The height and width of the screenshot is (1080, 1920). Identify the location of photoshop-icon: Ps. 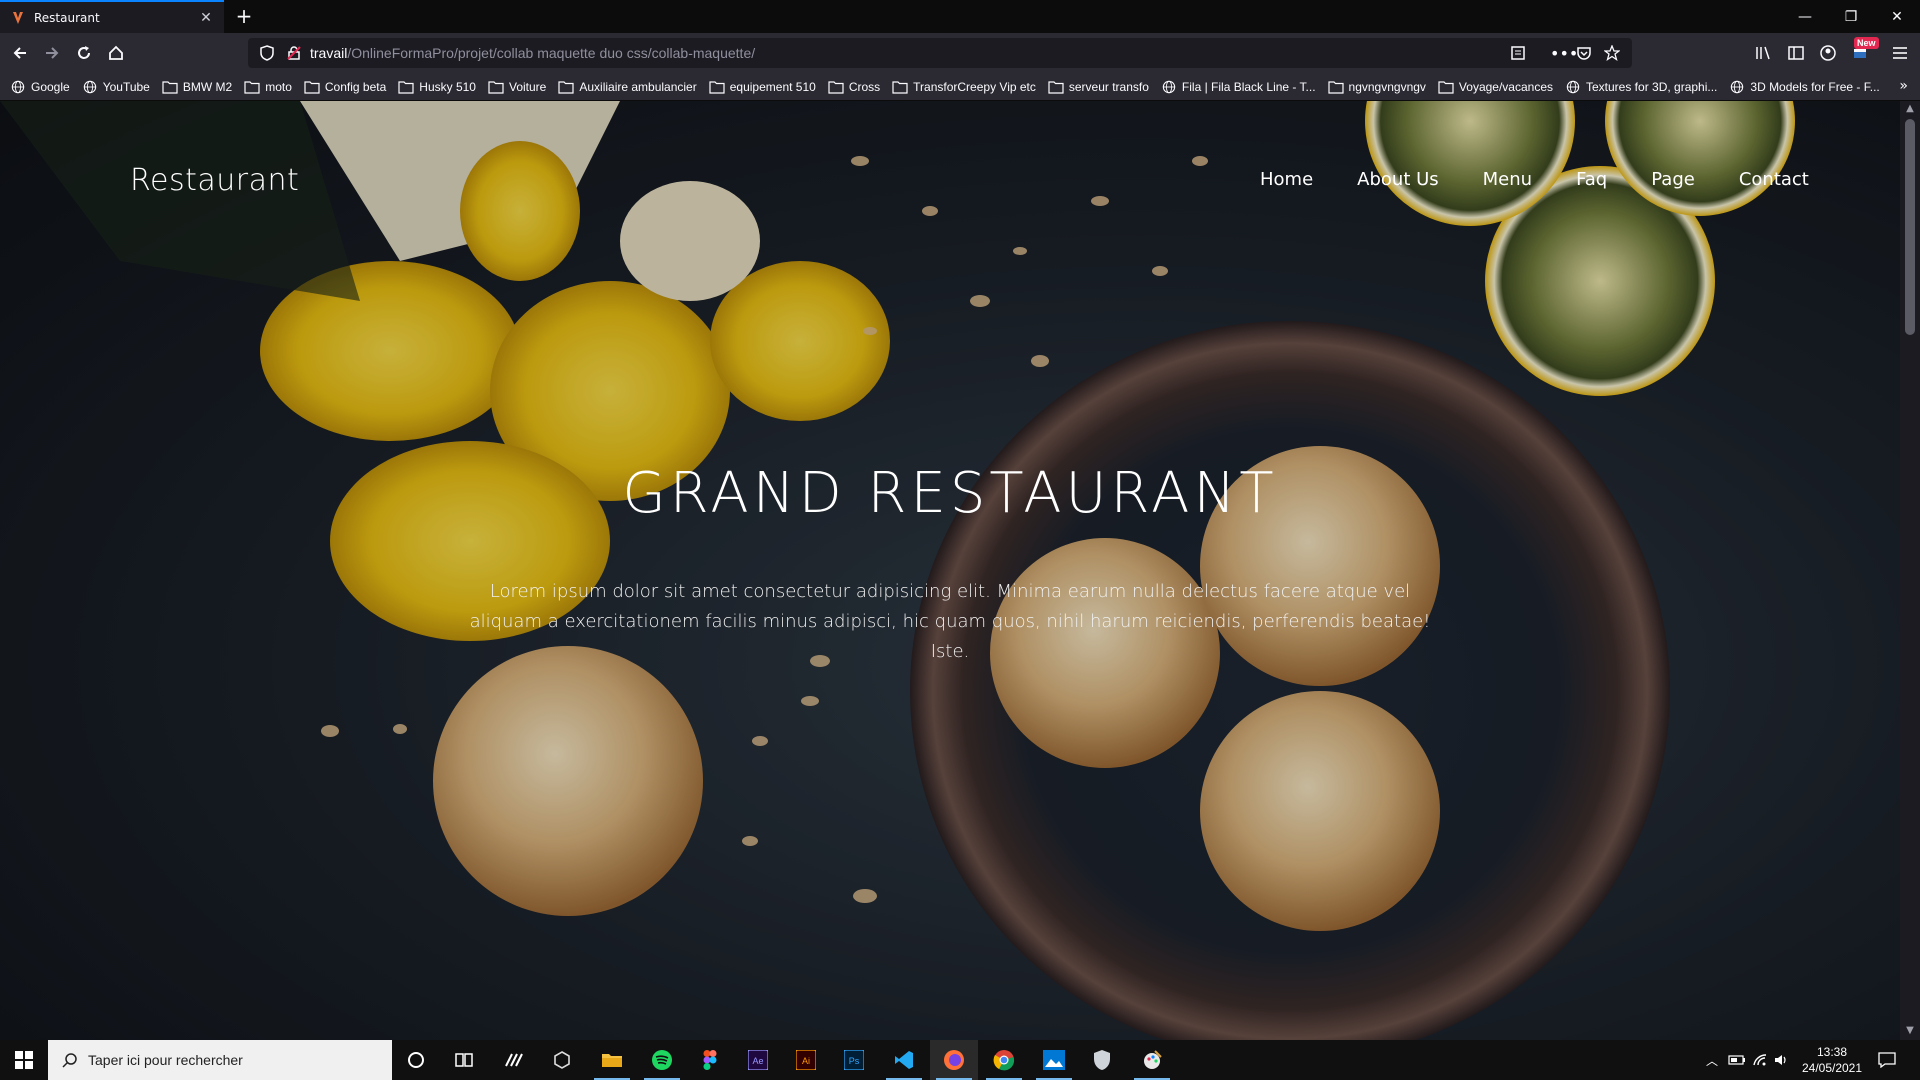
(854, 1060).